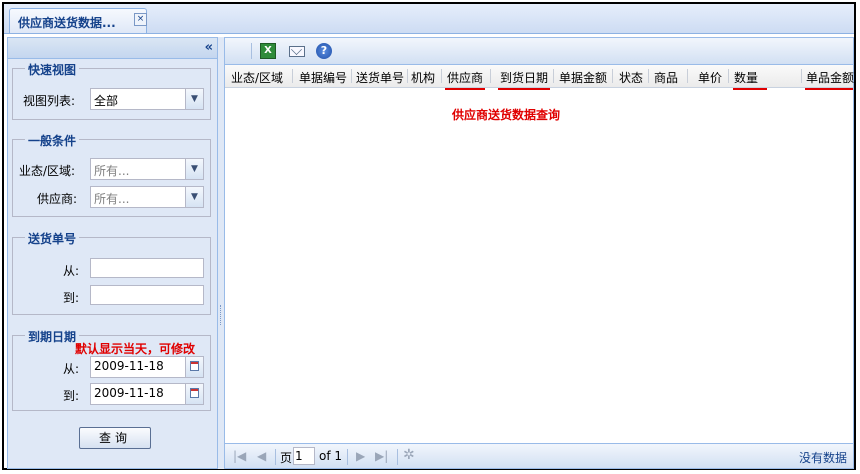  What do you see at coordinates (52, 336) in the screenshot?
I see `due-date-legend: 到期日期` at bounding box center [52, 336].